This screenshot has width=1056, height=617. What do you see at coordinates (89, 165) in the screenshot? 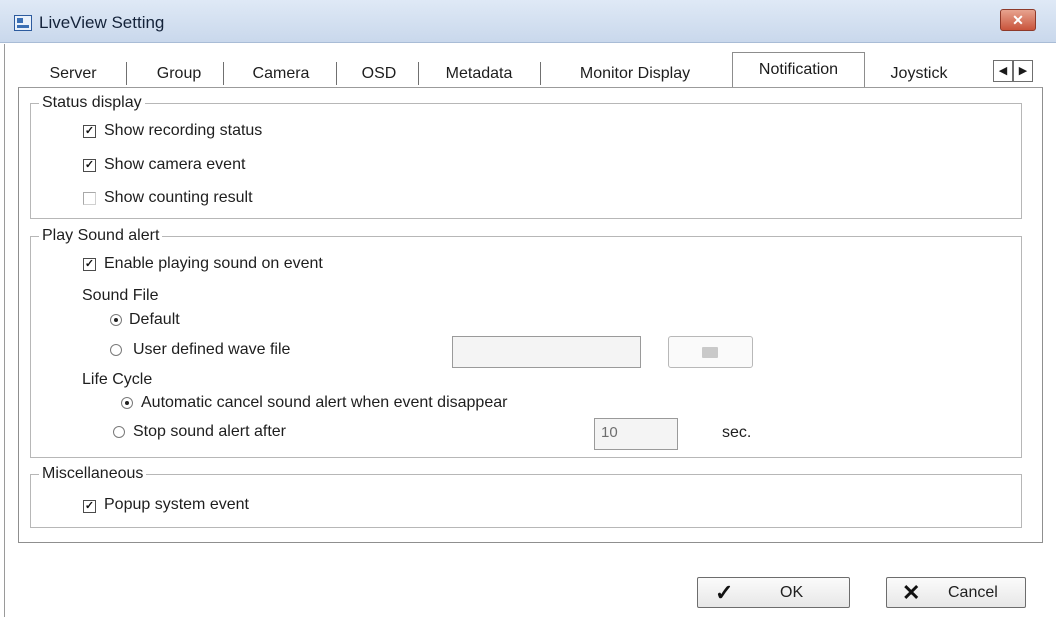
I see `show-camera-event-checkbox: ✓` at bounding box center [89, 165].